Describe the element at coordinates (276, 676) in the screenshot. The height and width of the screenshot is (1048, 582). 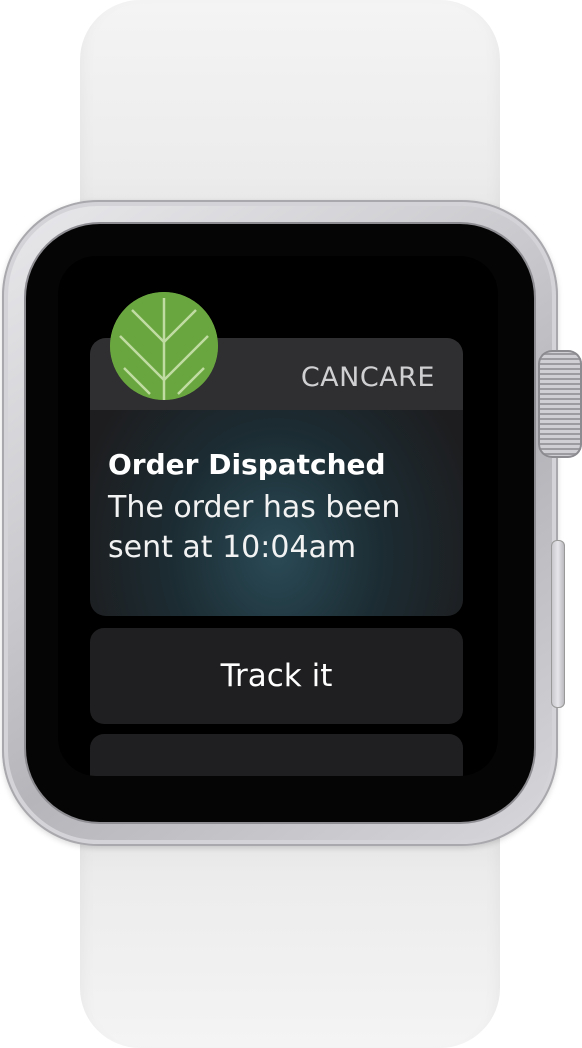
I see `track-it-button: Track it` at that location.